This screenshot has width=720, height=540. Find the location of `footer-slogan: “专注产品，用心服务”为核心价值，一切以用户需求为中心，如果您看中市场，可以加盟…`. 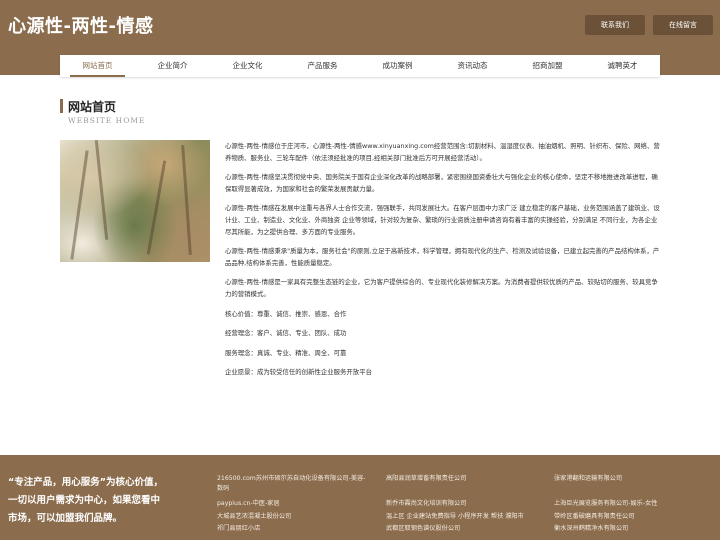

footer-slogan: “专注产品，用心服务”为核心价值，一切以用户需求为中心，如果您看中市场，可以加盟… is located at coordinates (85, 500).